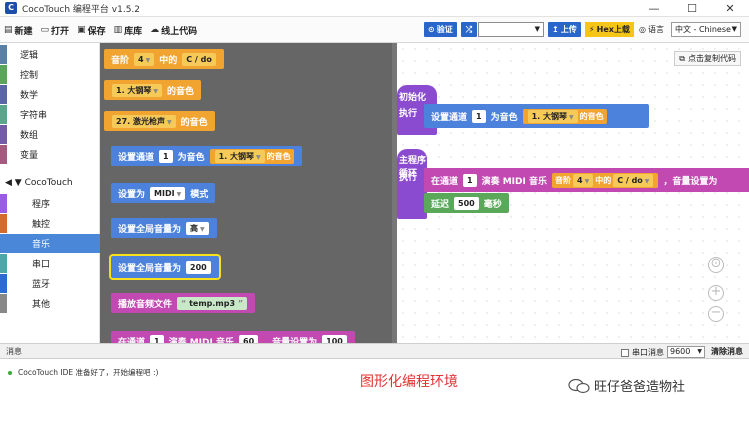  What do you see at coordinates (555, 29) in the screenshot?
I see `upload-icon: ↥` at bounding box center [555, 29].